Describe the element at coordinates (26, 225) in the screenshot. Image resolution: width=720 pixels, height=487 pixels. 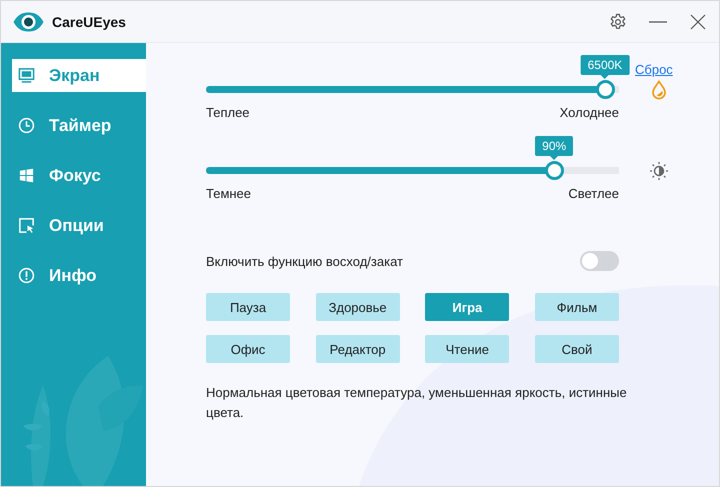
I see `cursor-window-icon` at that location.